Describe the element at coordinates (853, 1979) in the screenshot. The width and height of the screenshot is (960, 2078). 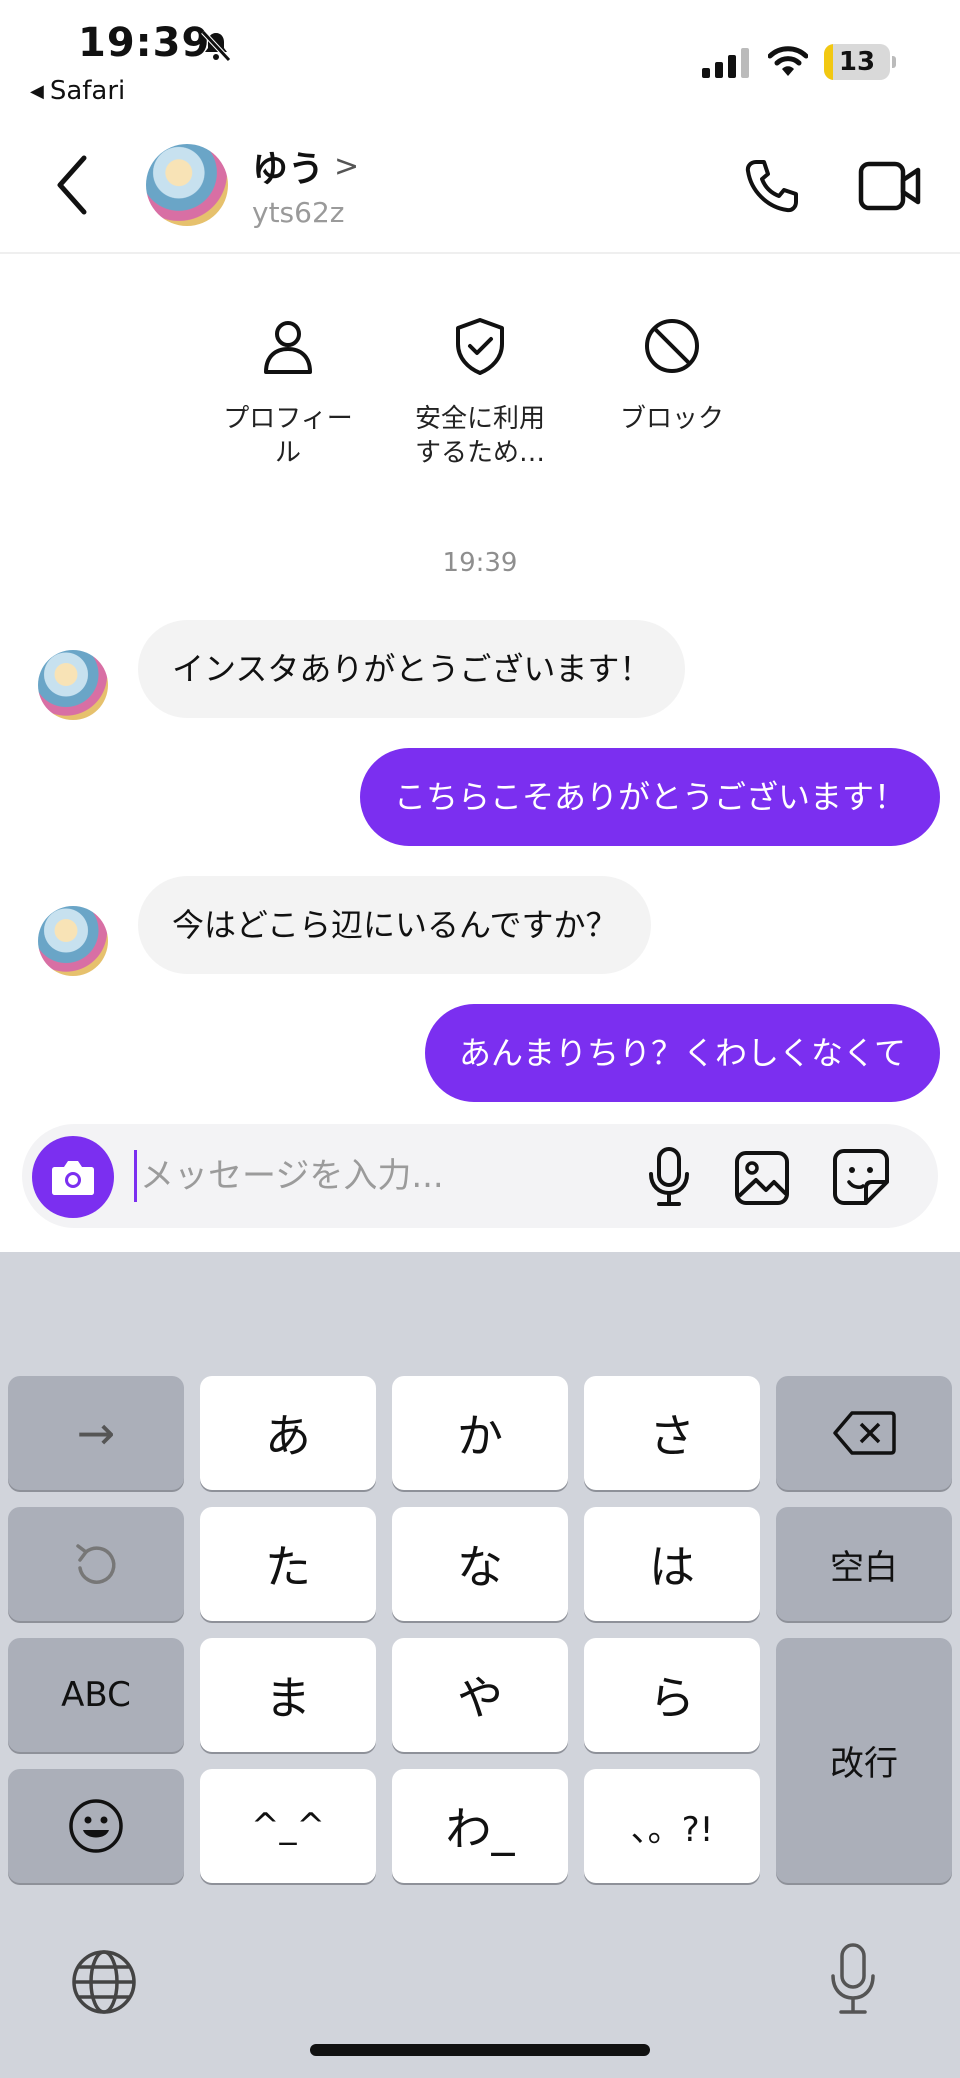
I see `dictation-mic-icon` at that location.